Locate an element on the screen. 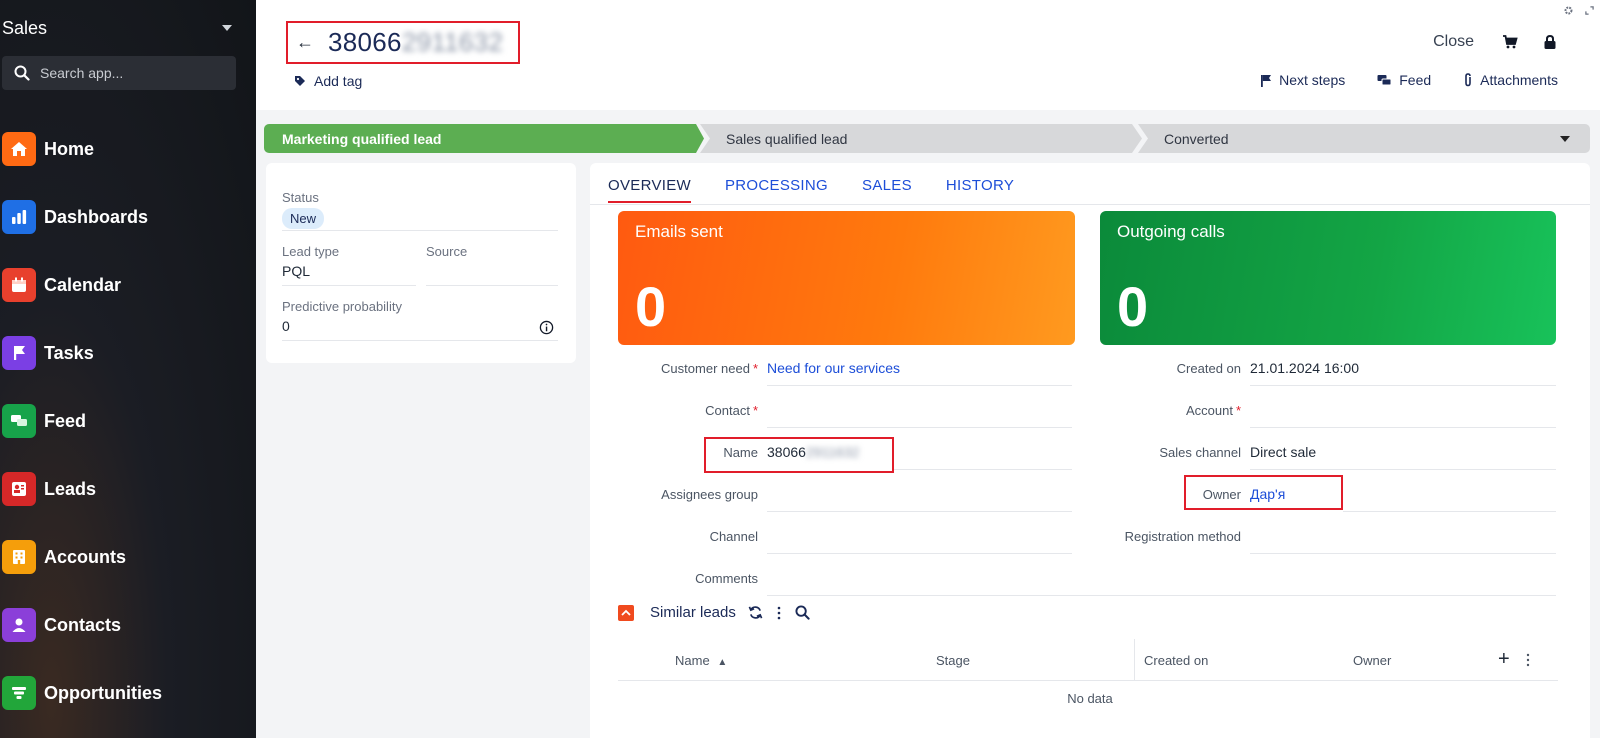  stage-converted: Converted is located at coordinates (1364, 138).